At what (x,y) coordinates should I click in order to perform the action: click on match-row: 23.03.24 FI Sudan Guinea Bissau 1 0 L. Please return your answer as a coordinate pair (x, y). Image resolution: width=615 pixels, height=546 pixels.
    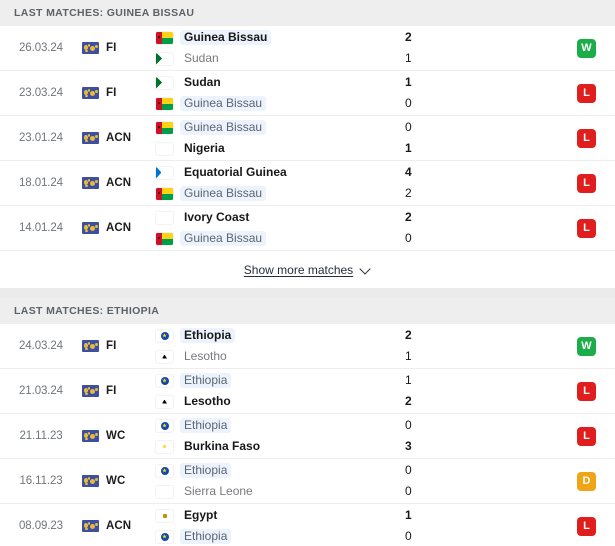
    Looking at the image, I should click on (307, 93).